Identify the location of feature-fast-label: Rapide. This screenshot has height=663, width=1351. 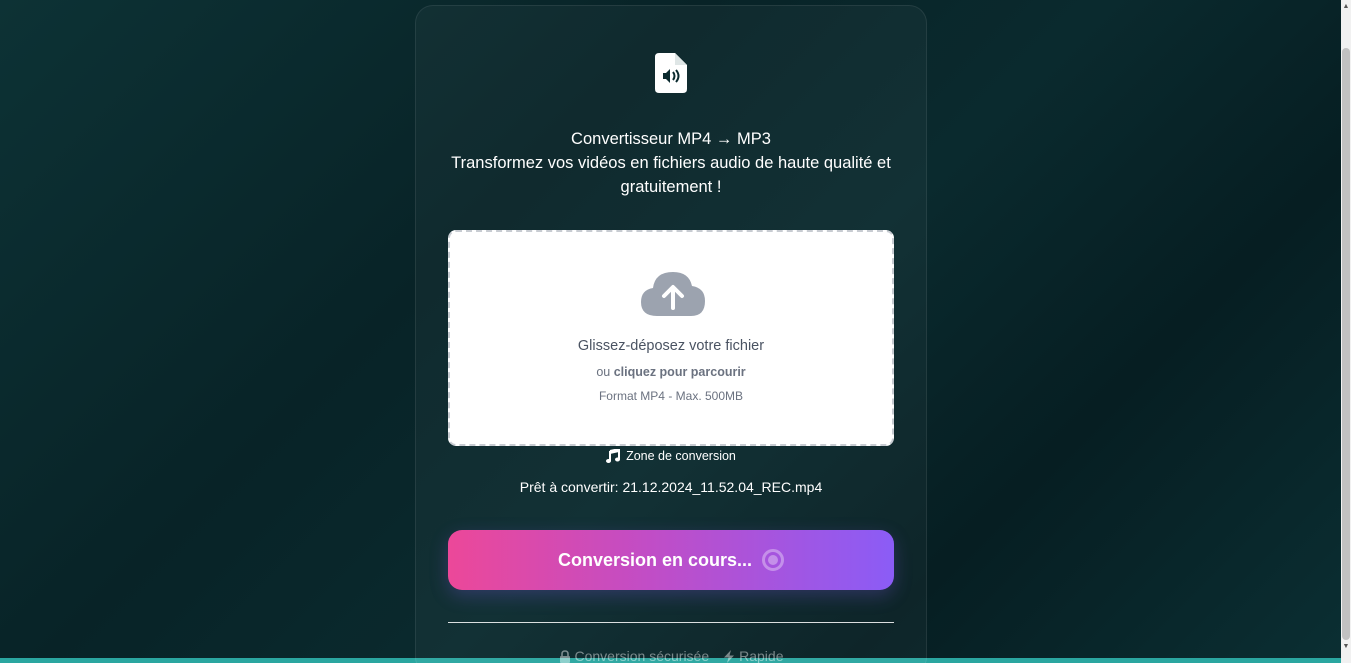
(761, 655).